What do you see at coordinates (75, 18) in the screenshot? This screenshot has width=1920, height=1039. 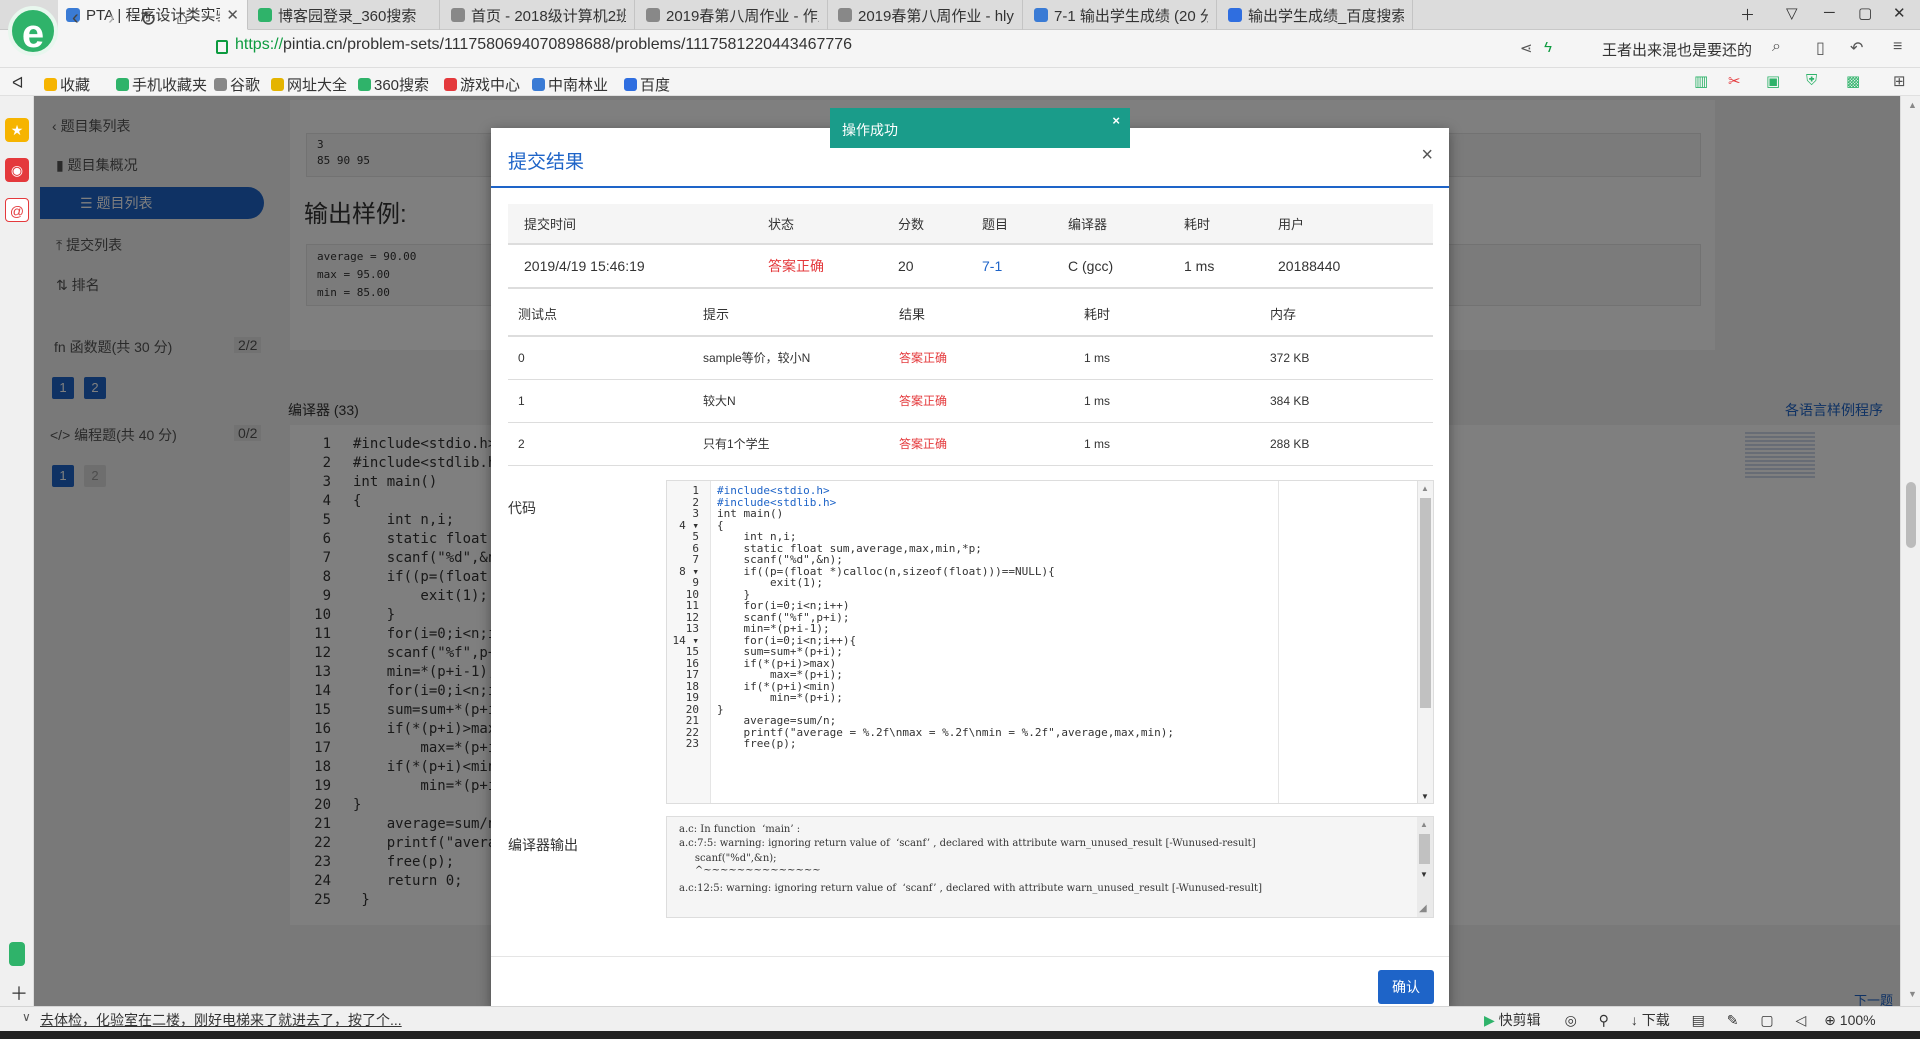 I see `back-icon: ‹` at bounding box center [75, 18].